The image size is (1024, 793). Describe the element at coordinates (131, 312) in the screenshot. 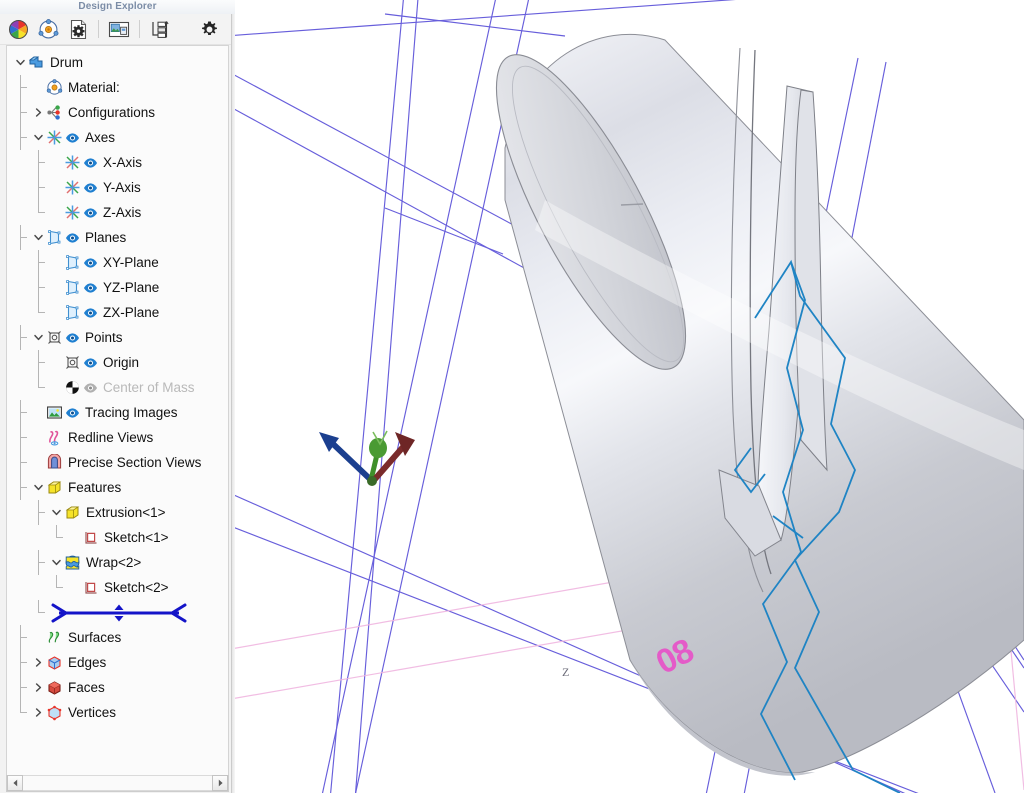

I see `tree-item-label: ZX-Plane` at that location.